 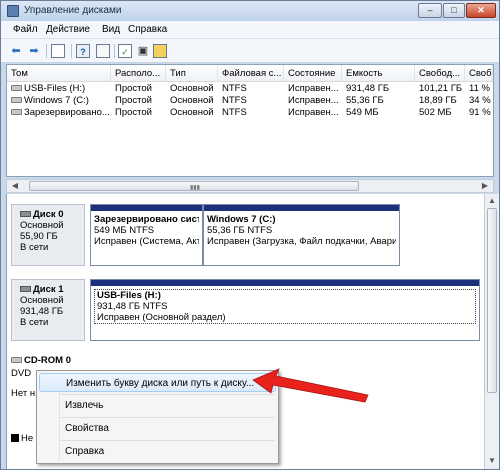 What do you see at coordinates (430, 10) in the screenshot?
I see `minimize-button: –` at bounding box center [430, 10].